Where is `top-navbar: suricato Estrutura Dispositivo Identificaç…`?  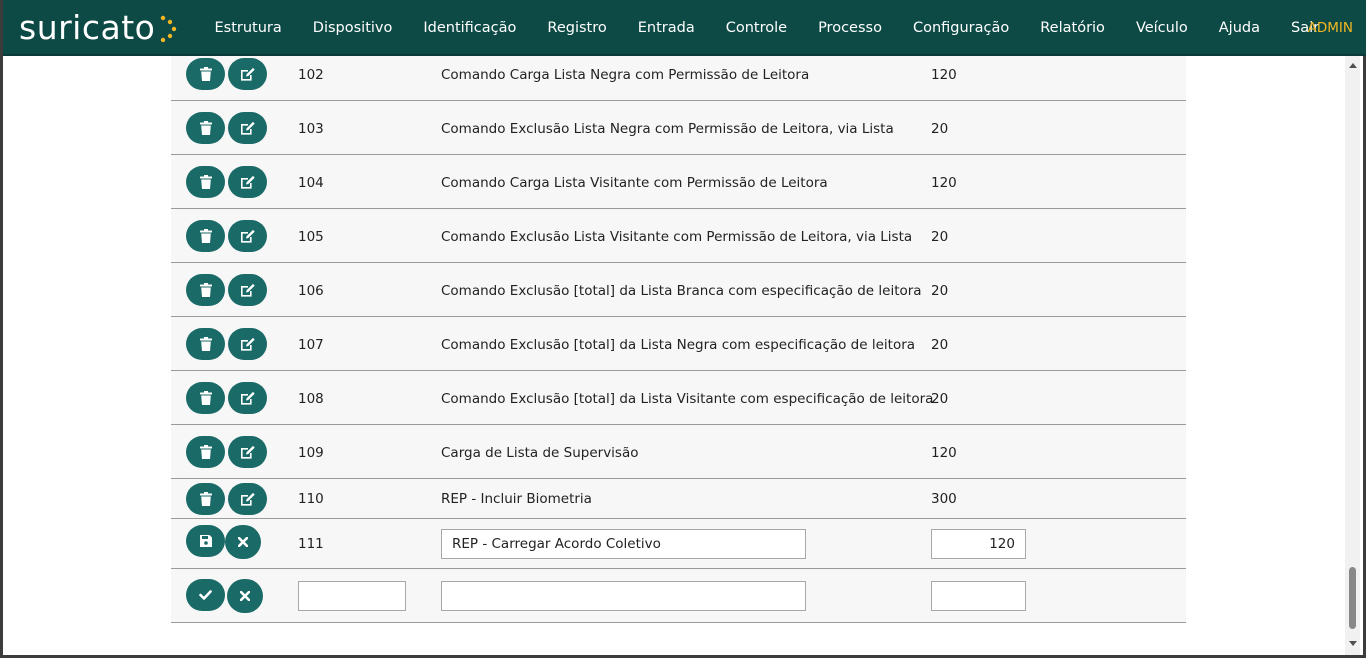
top-navbar: suricato Estrutura Dispositivo Identificaç… is located at coordinates (684, 28).